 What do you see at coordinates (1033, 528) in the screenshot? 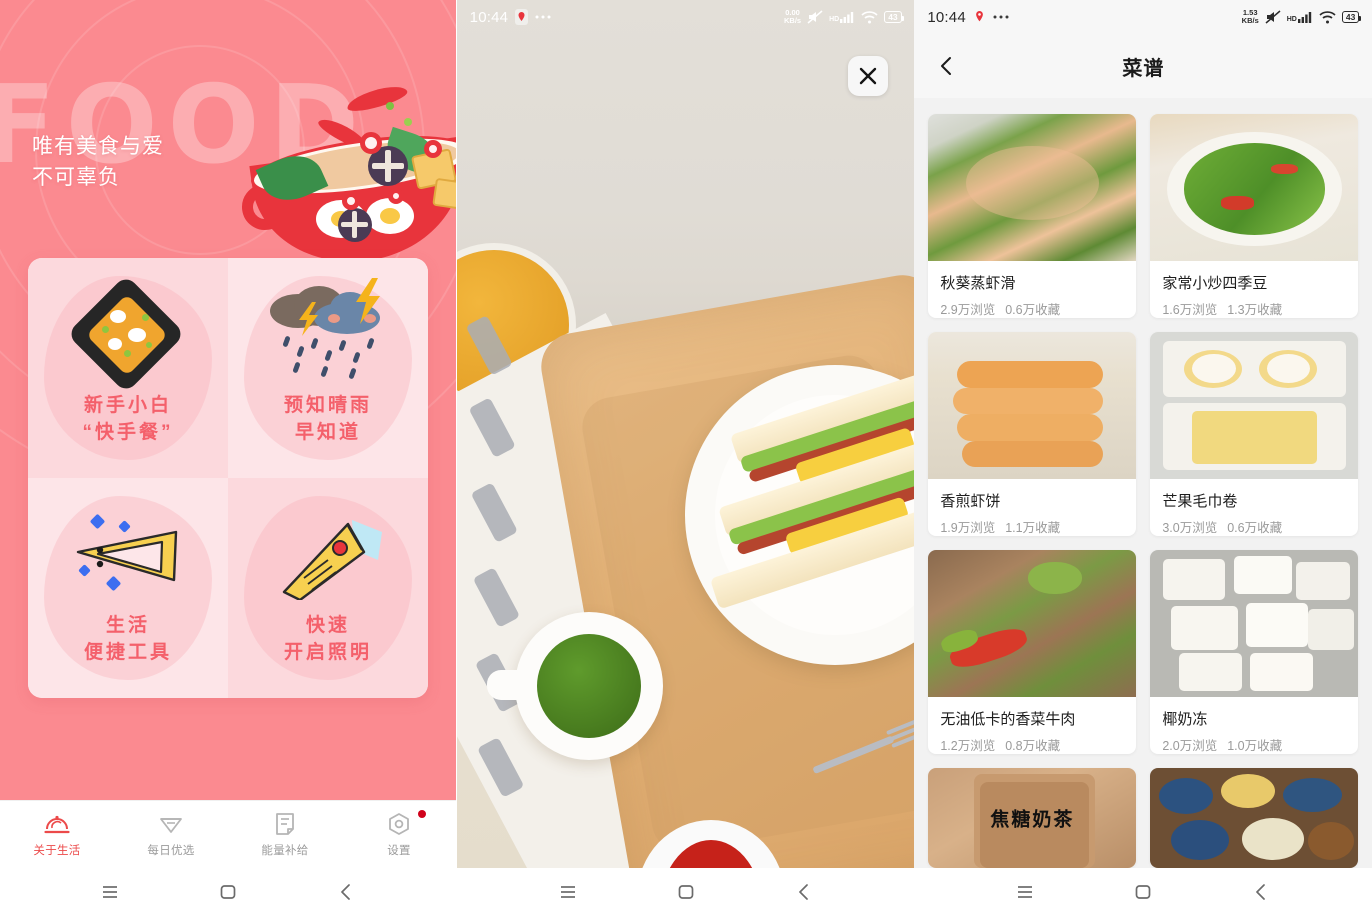
I see `recipe-favorites: 1.1万收藏` at bounding box center [1033, 528].